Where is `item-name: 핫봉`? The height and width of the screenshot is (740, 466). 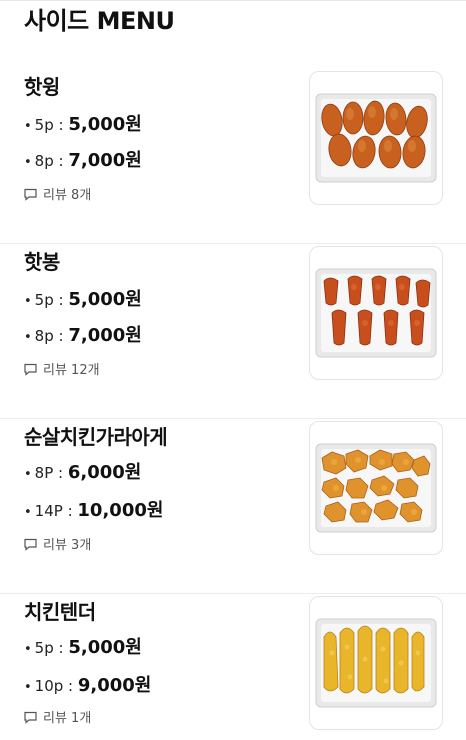
item-name: 핫봉 is located at coordinates (42, 262).